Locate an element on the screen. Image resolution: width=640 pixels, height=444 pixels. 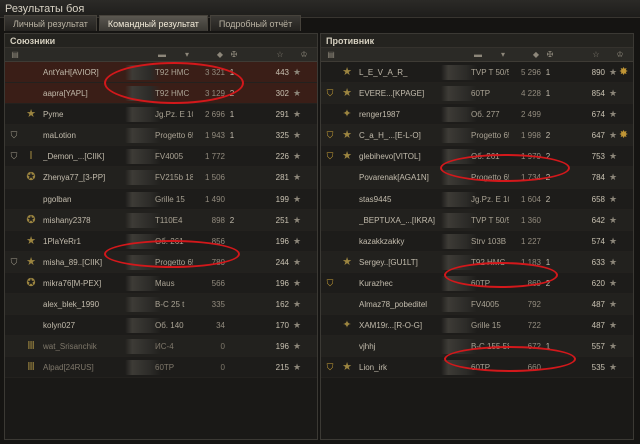
player-row: vjhhj В-С 155 58 672 1 557 ★ is located at coordinates (477, 347).